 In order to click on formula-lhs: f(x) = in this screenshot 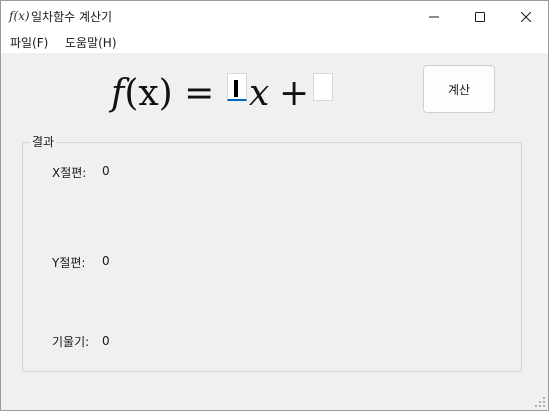, I will do `click(162, 94)`.